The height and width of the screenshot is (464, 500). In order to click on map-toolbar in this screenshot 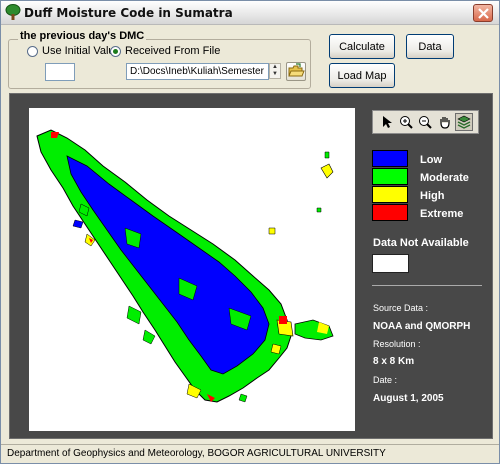, I will do `click(425, 122)`.